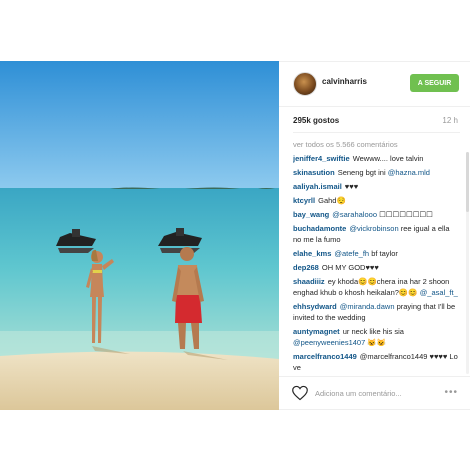 The image size is (470, 470). I want to click on comment-text: OH MY GOD♥♥♥, so click(350, 267).